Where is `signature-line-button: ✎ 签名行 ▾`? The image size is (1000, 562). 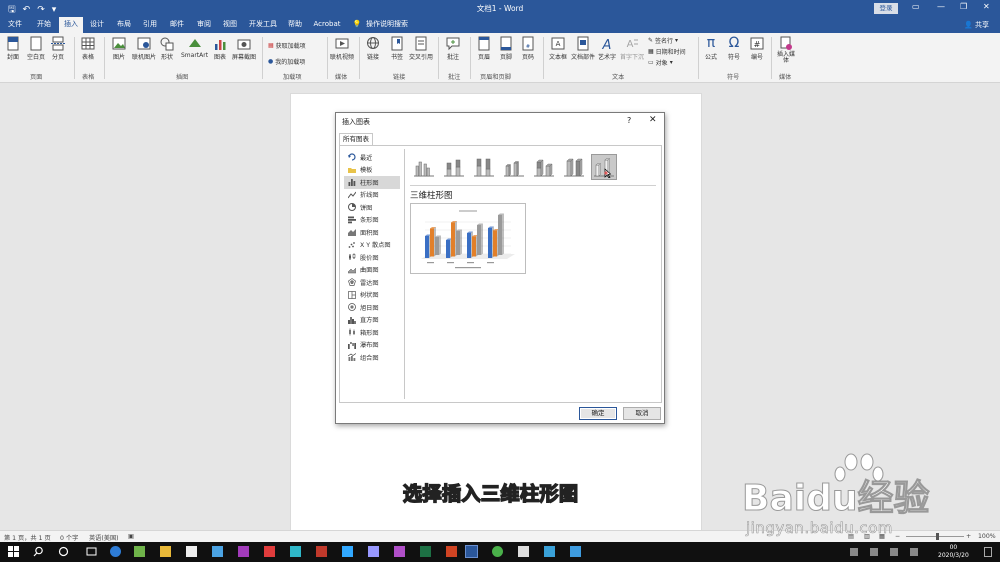
signature-line-button: ✎ 签名行 ▾ is located at coordinates (663, 40).